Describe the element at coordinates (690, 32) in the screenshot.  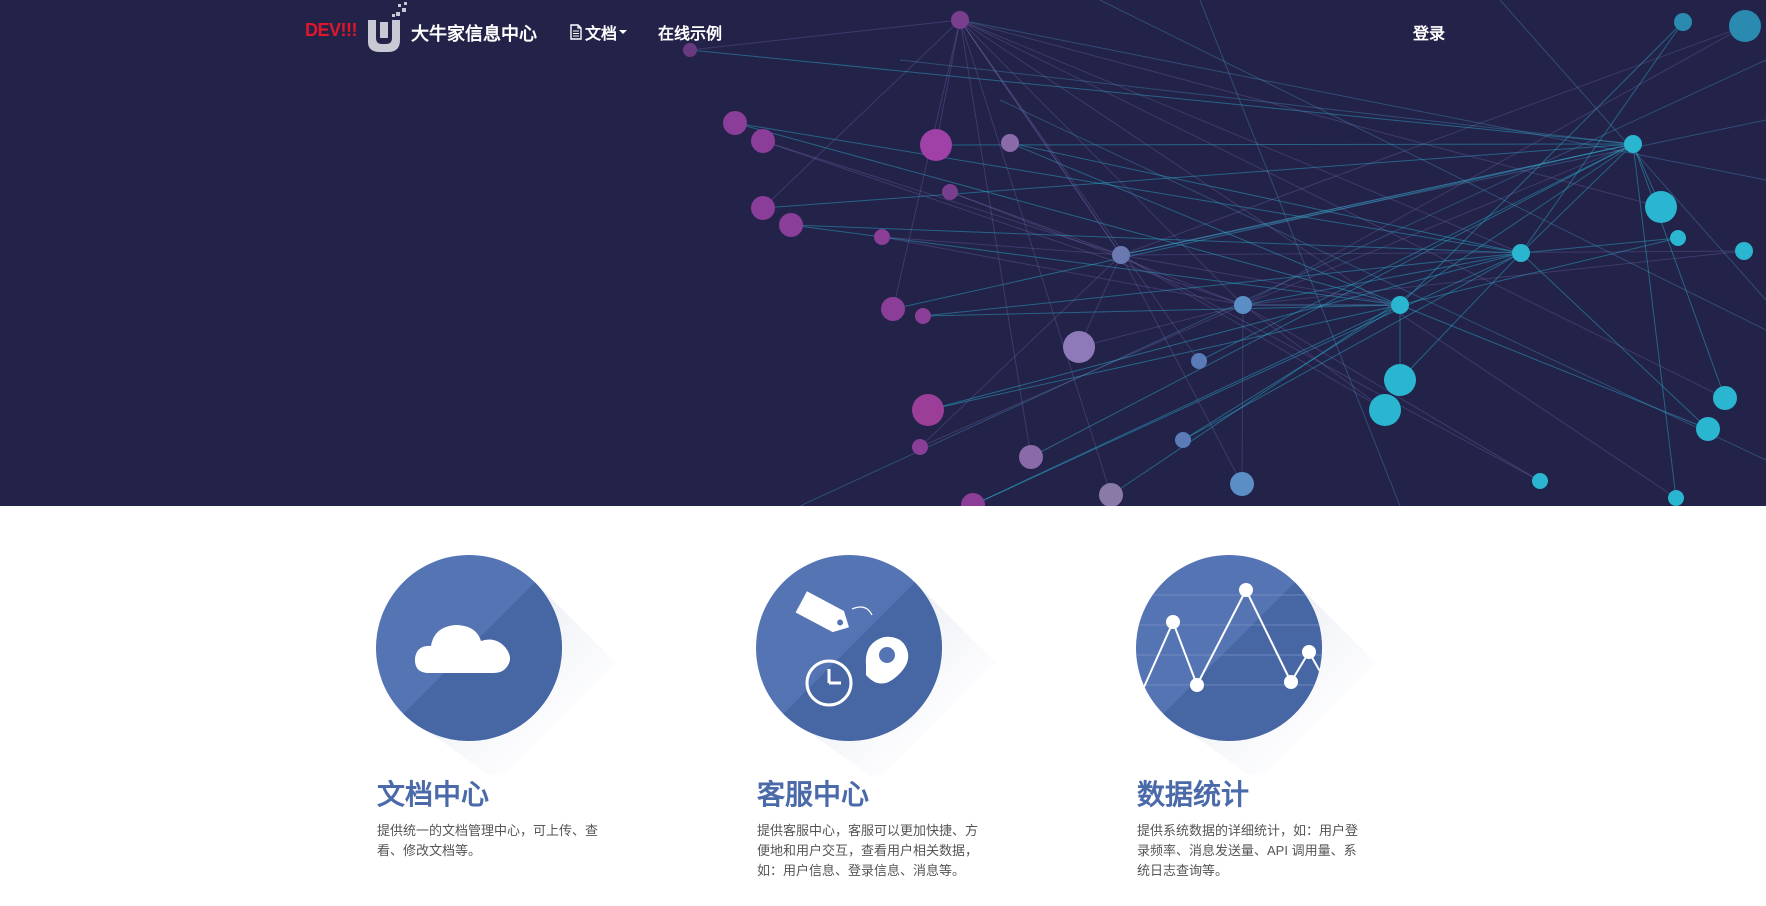
I see `nav-online-demo: 在线示例` at that location.